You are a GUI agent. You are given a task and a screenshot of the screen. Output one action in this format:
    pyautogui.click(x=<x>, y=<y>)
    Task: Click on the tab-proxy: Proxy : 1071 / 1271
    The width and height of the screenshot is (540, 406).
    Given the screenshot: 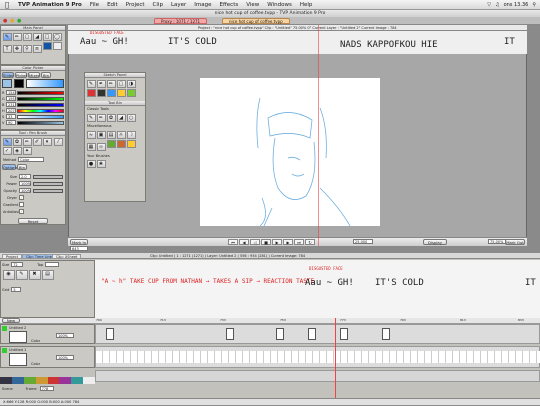 What is the action you would take?
    pyautogui.click(x=181, y=21)
    